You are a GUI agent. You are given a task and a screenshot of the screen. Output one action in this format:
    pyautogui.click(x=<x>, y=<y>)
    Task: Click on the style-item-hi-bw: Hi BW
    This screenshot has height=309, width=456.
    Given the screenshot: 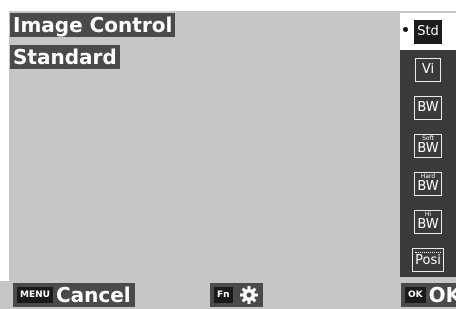 What is the action you would take?
    pyautogui.click(x=428, y=221)
    